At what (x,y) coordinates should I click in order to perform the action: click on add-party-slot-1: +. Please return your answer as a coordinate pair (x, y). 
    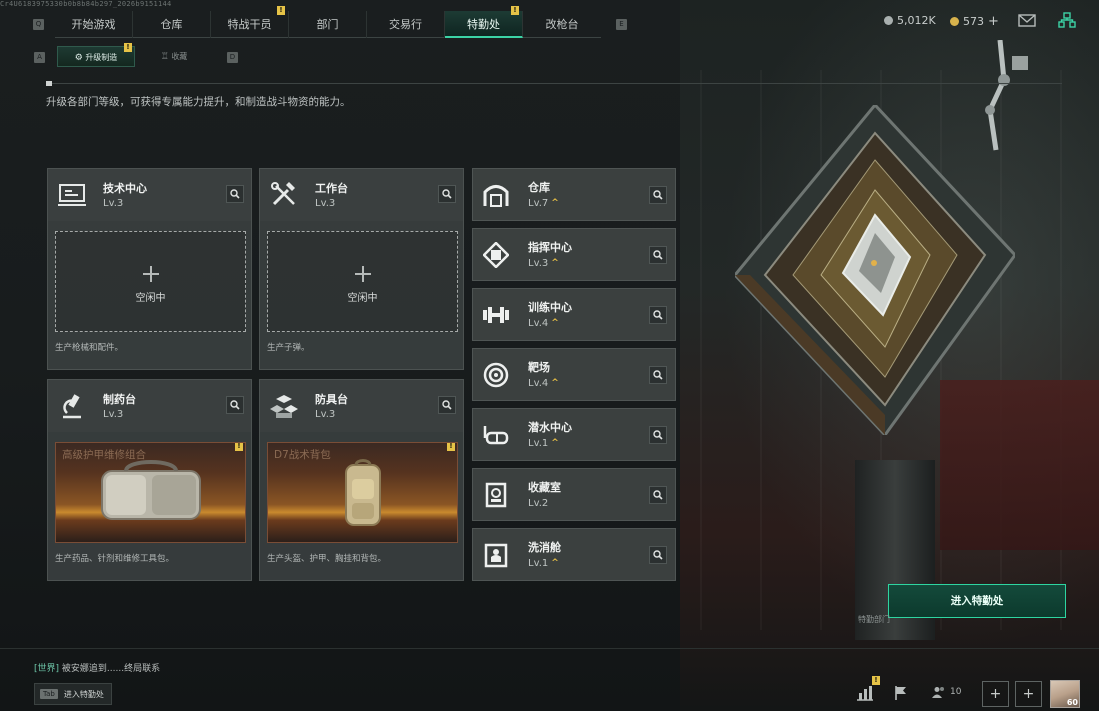
    Looking at the image, I should click on (995, 694).